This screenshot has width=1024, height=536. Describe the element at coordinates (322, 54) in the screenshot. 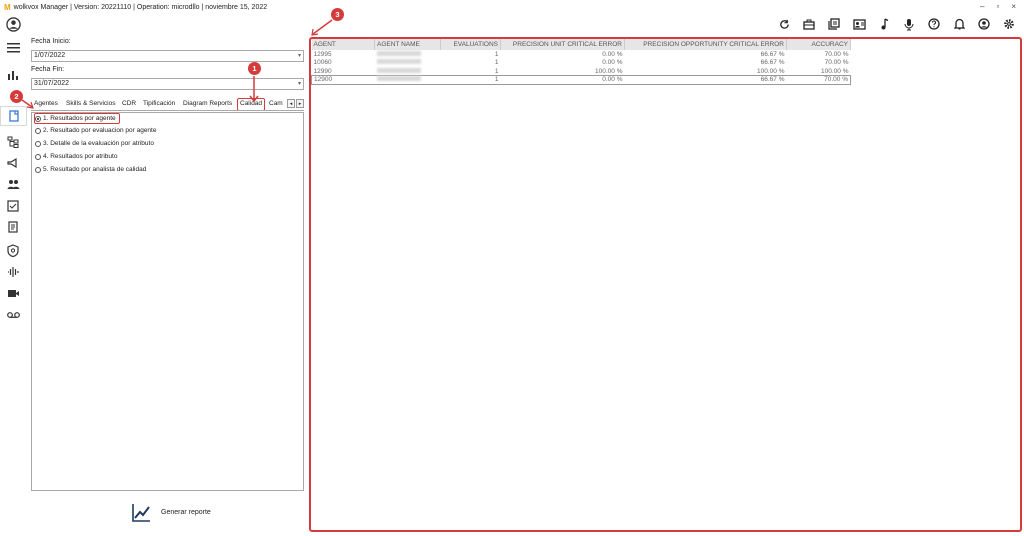

I see `cell-agent: 12995` at that location.